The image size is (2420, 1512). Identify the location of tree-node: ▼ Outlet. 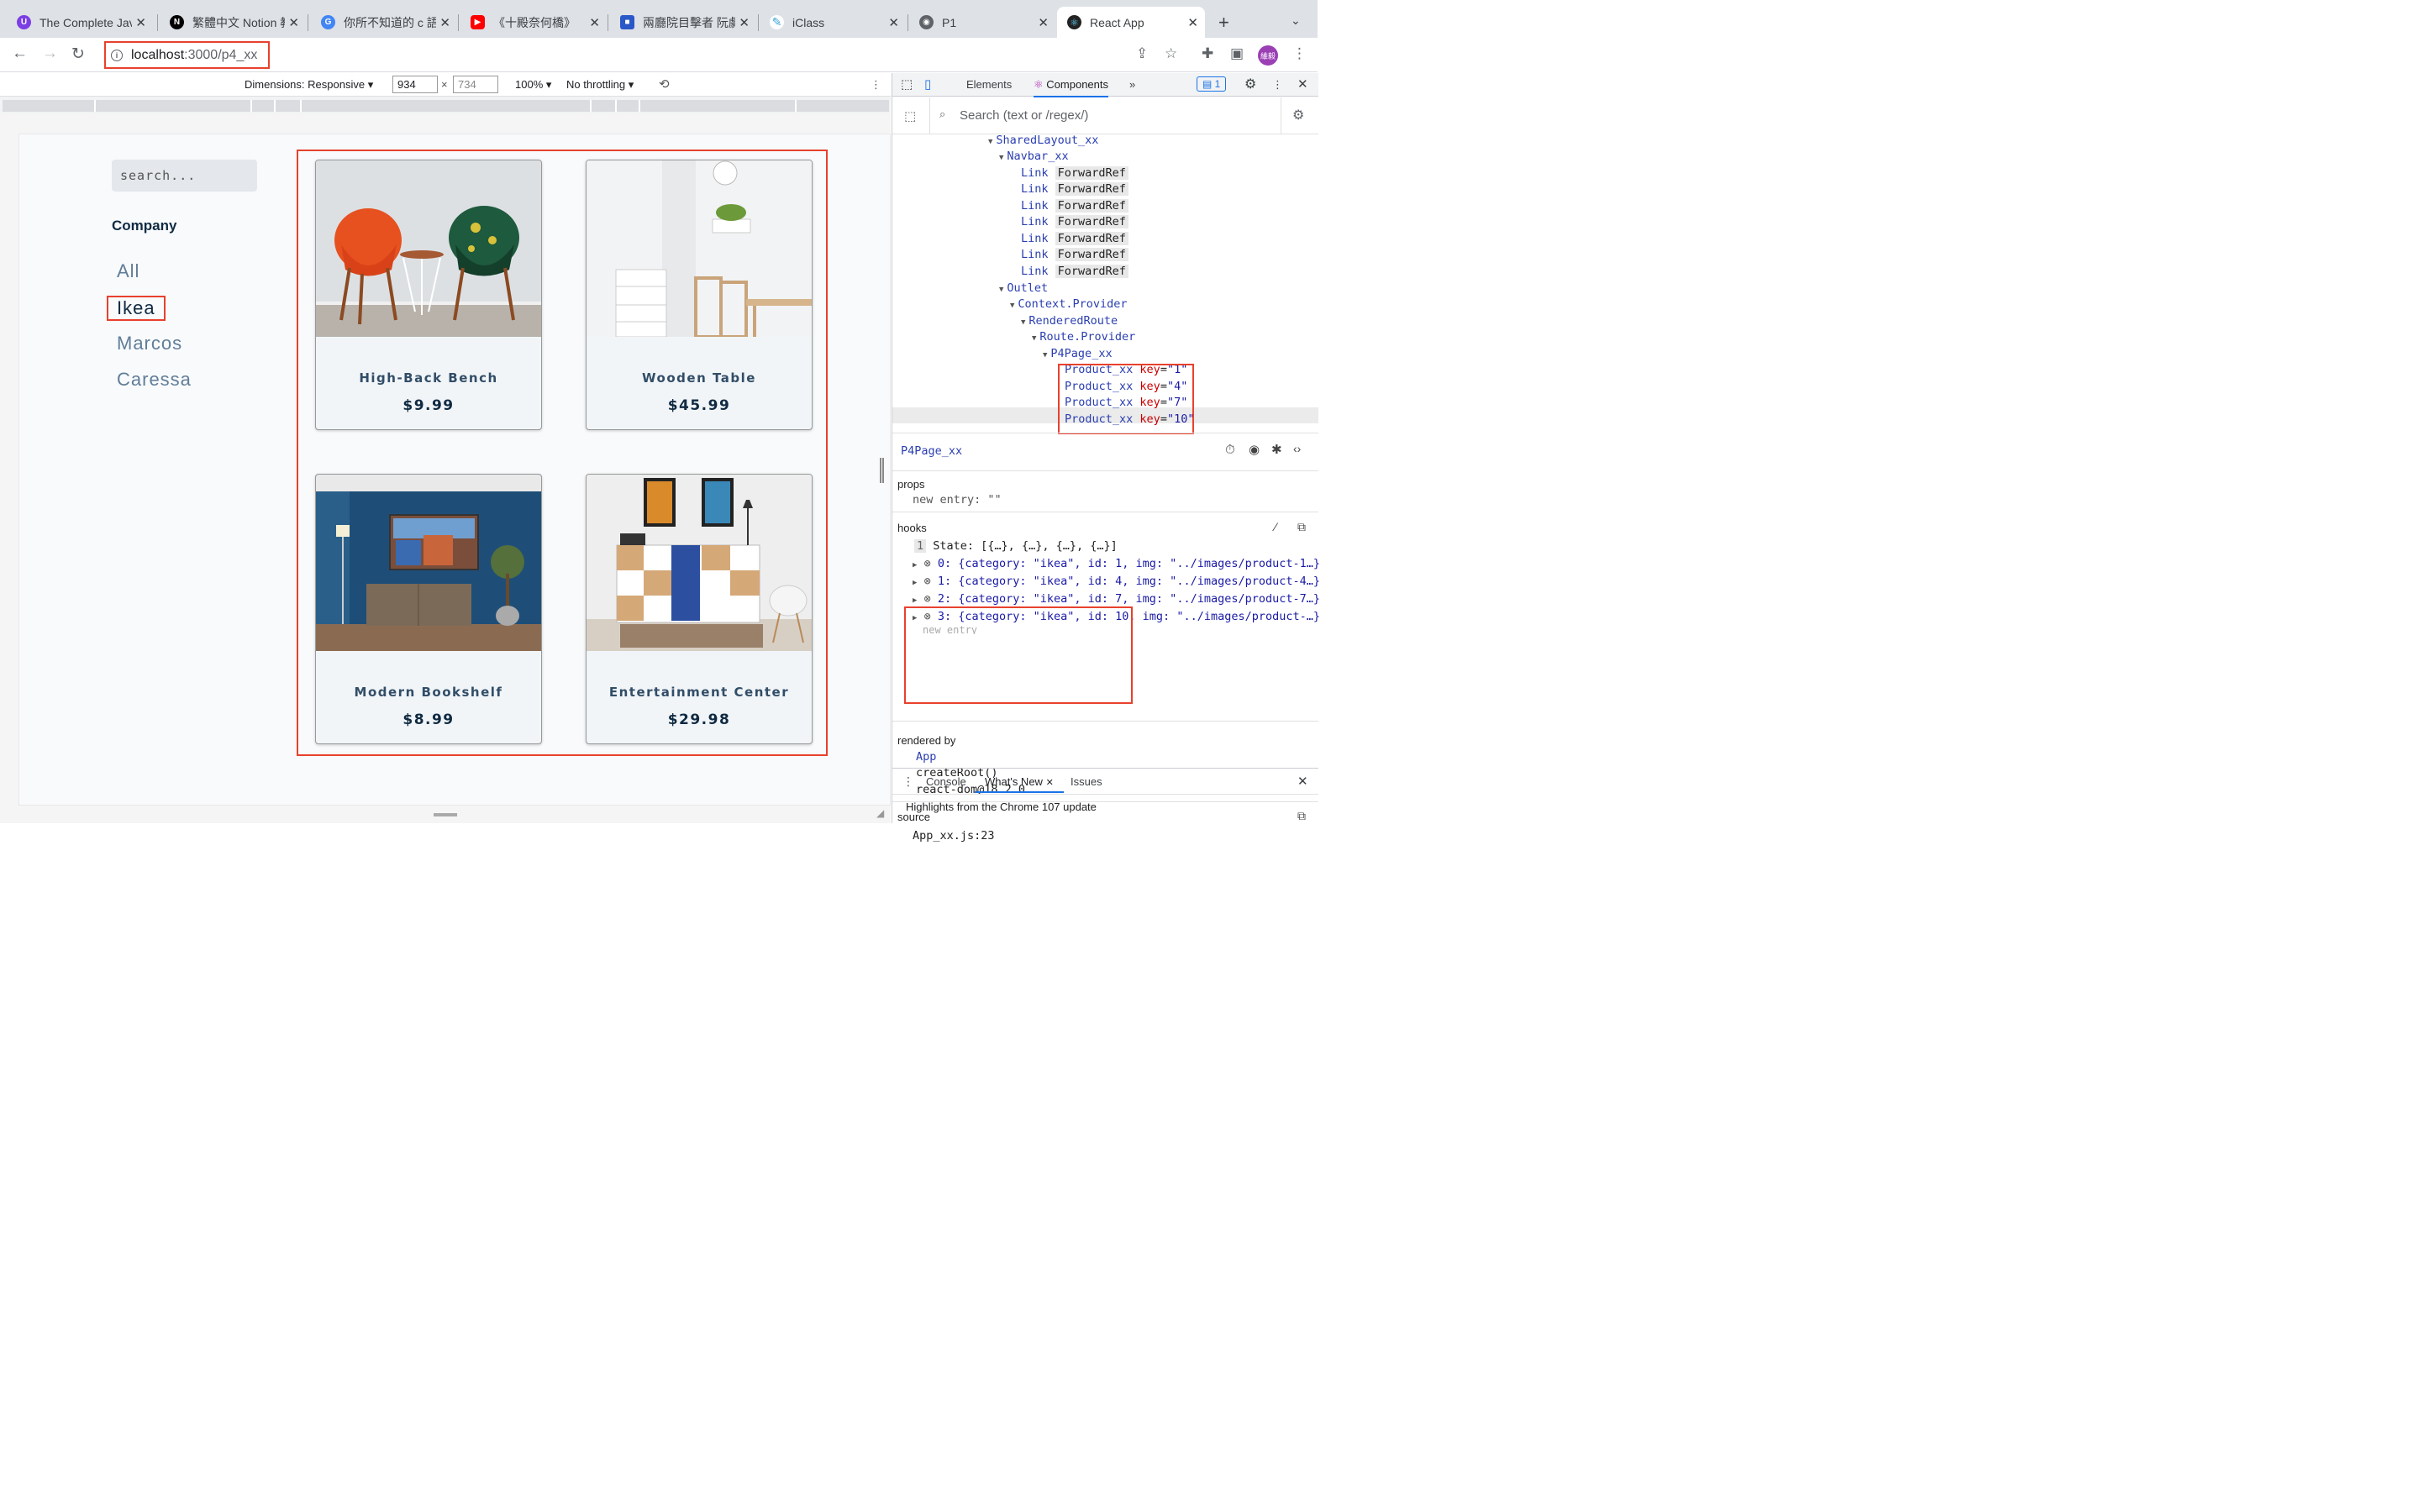
(1023, 289).